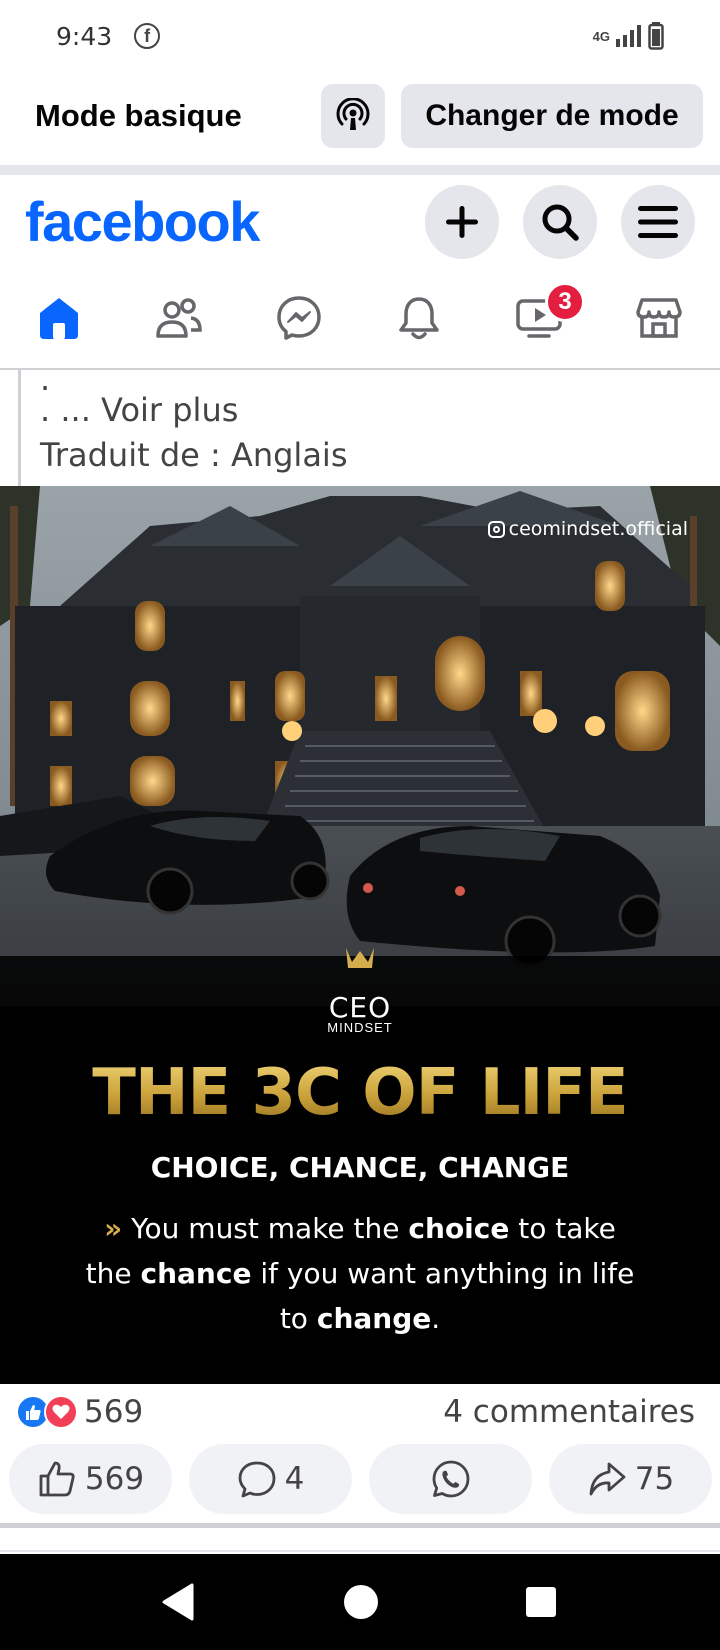 The width and height of the screenshot is (720, 1650). I want to click on post-text: . . ... Voir plus Traduit de : Anglais, so click(369, 423).